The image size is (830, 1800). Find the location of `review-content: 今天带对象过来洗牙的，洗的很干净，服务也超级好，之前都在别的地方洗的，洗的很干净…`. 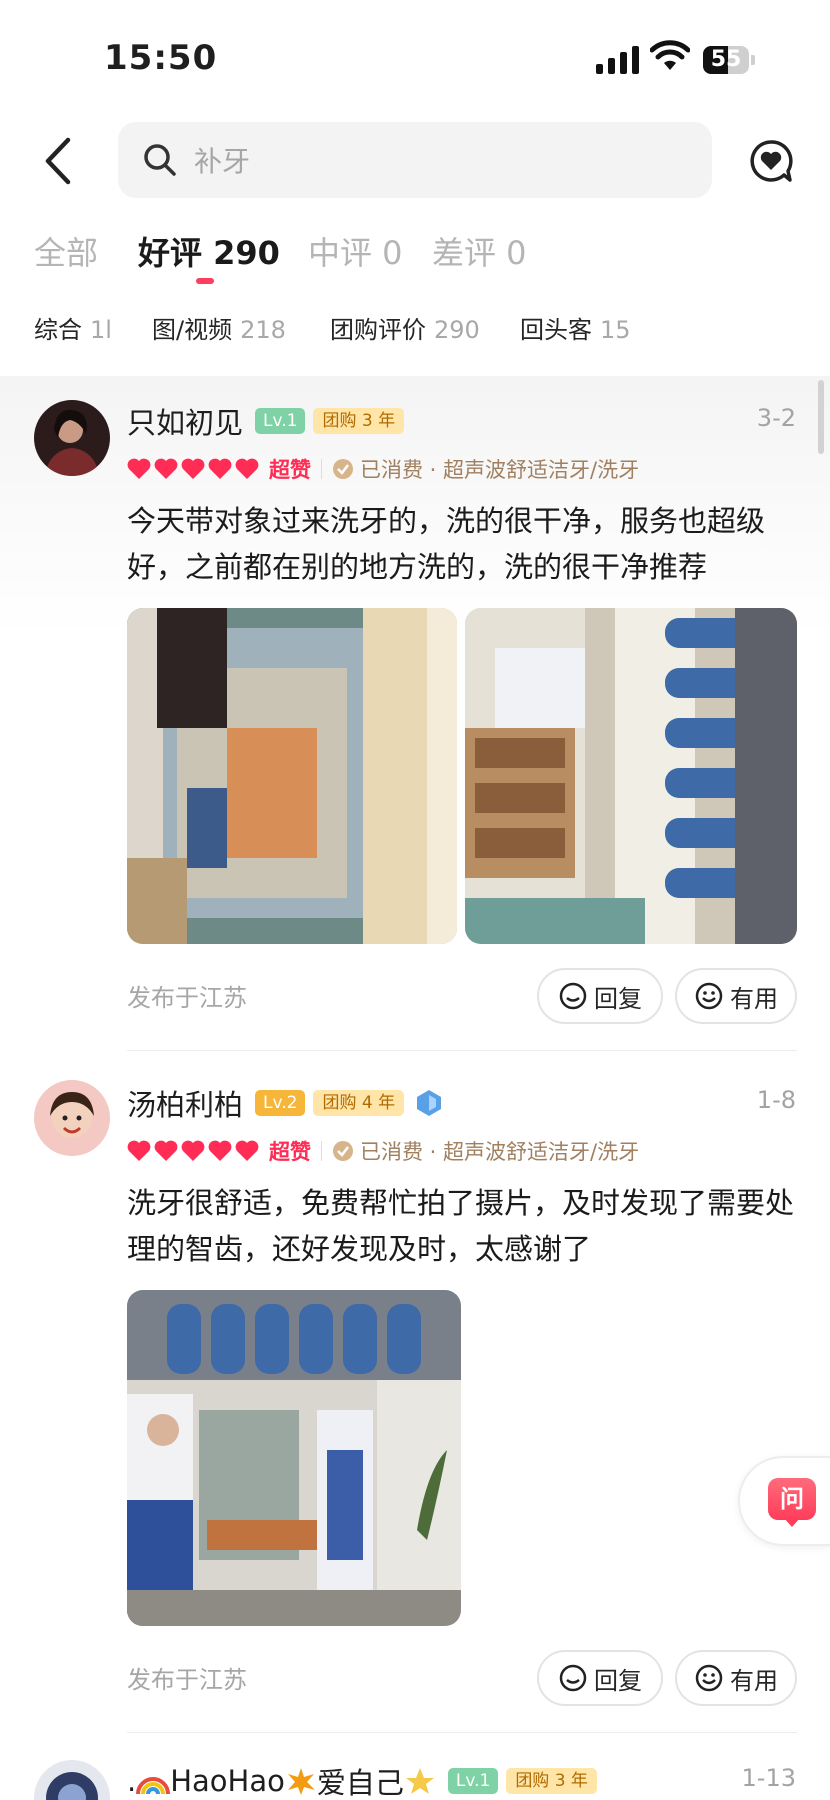

review-content: 今天带对象过来洗牙的，洗的很干净，服务也超级好，之前都在别的地方洗的，洗的很干净… is located at coordinates (462, 544).